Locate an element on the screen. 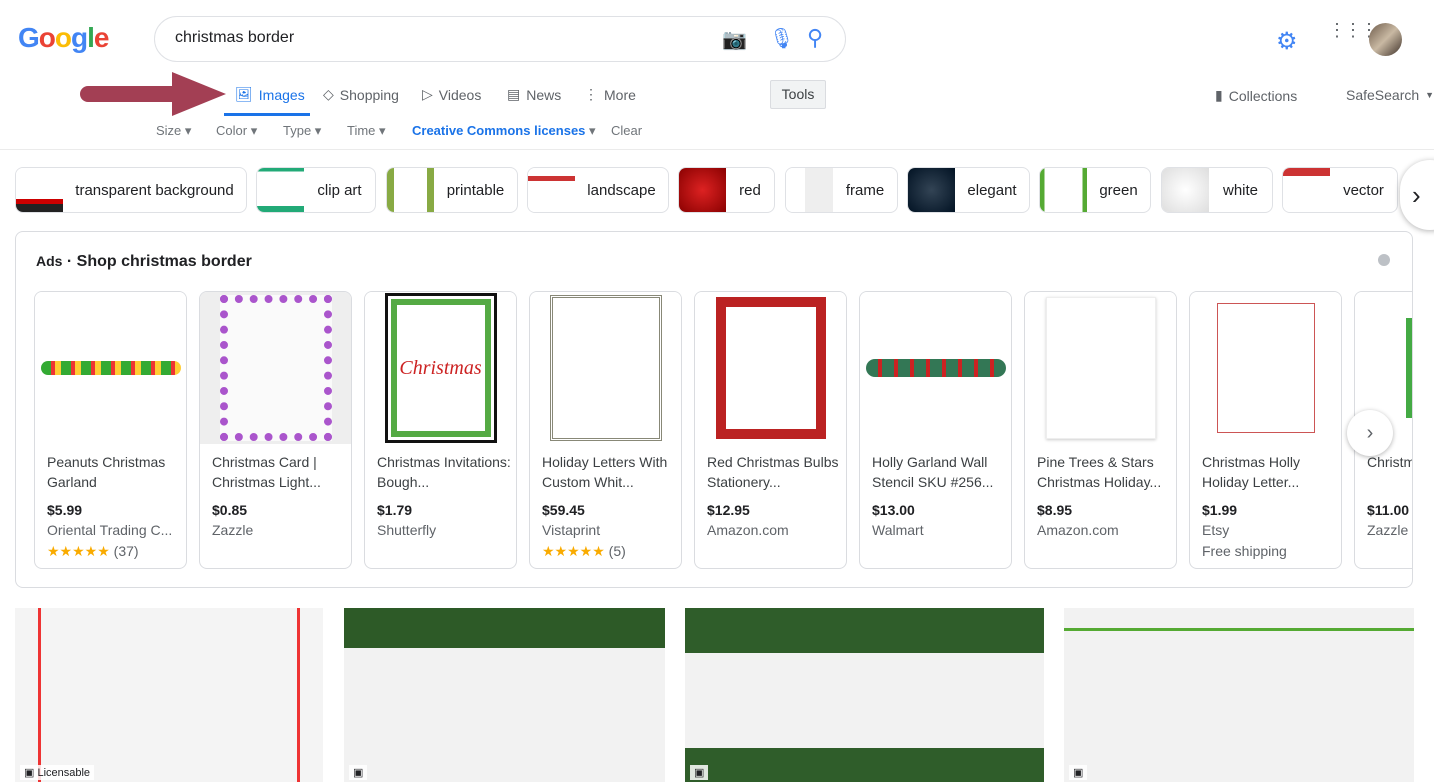 The image size is (1434, 782). tab-news: ▤ News is located at coordinates (534, 94).